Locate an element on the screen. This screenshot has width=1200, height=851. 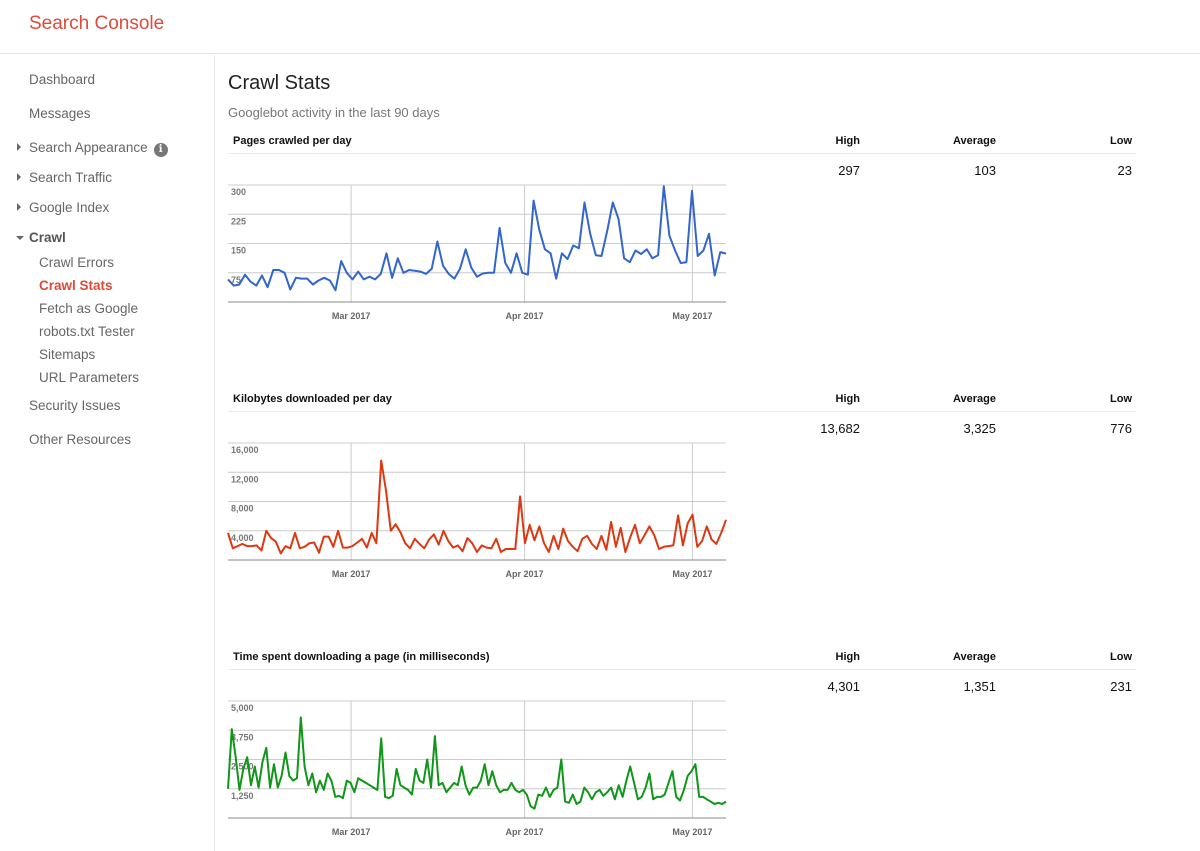
chart-svg: 75150225300Mar 2017 Apr 2017 May 2017 is located at coordinates (477, 252).